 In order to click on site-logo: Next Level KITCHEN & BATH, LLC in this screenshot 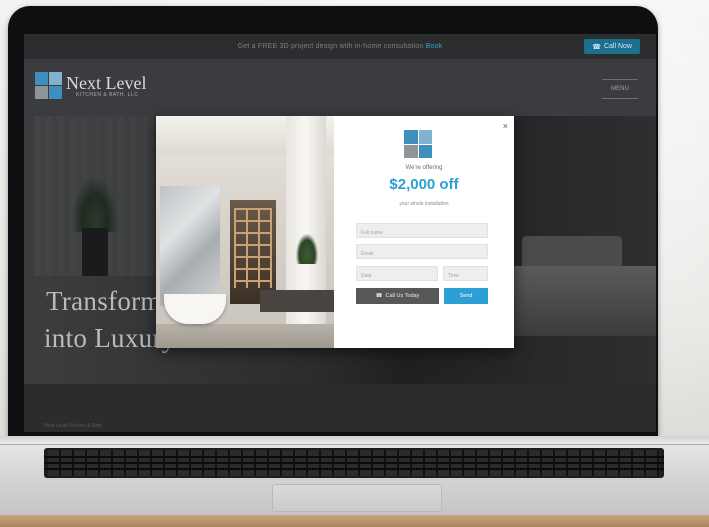, I will do `click(90, 85)`.